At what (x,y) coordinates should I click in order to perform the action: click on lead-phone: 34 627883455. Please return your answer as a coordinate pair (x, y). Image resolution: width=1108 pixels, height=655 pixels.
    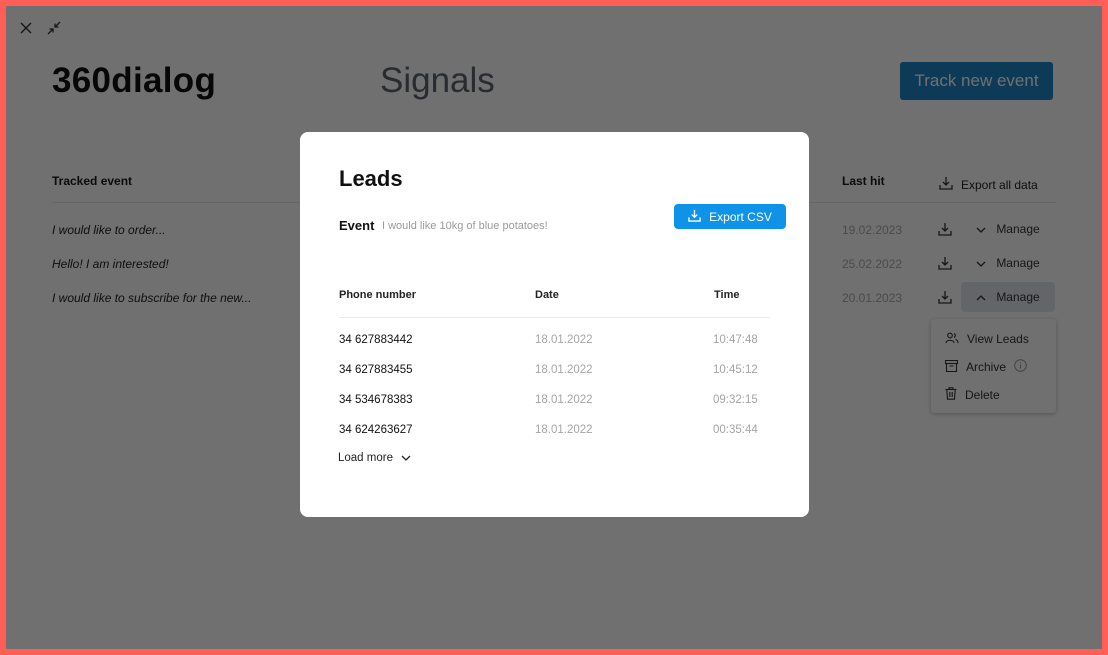
    Looking at the image, I should click on (376, 370).